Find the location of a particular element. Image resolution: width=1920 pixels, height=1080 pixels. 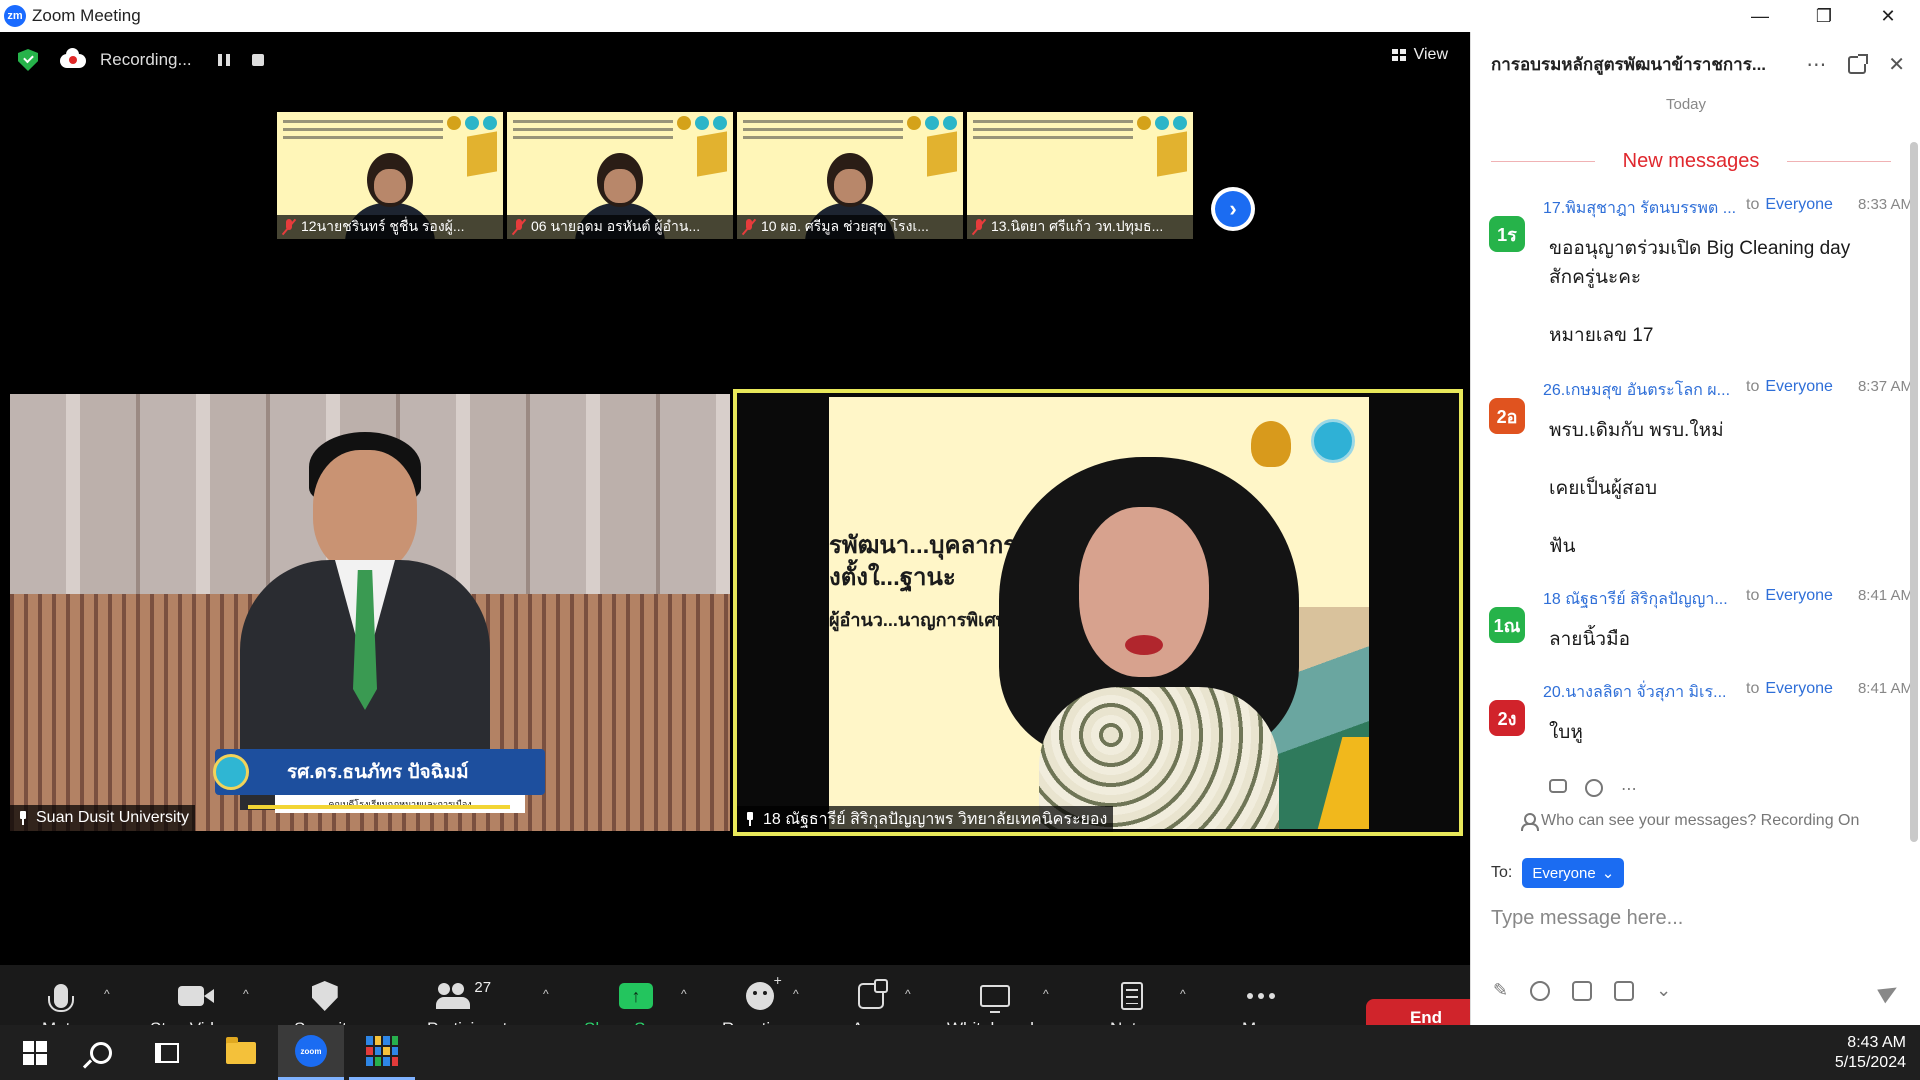

format-text-icon: ✎ is located at coordinates (1500, 990).